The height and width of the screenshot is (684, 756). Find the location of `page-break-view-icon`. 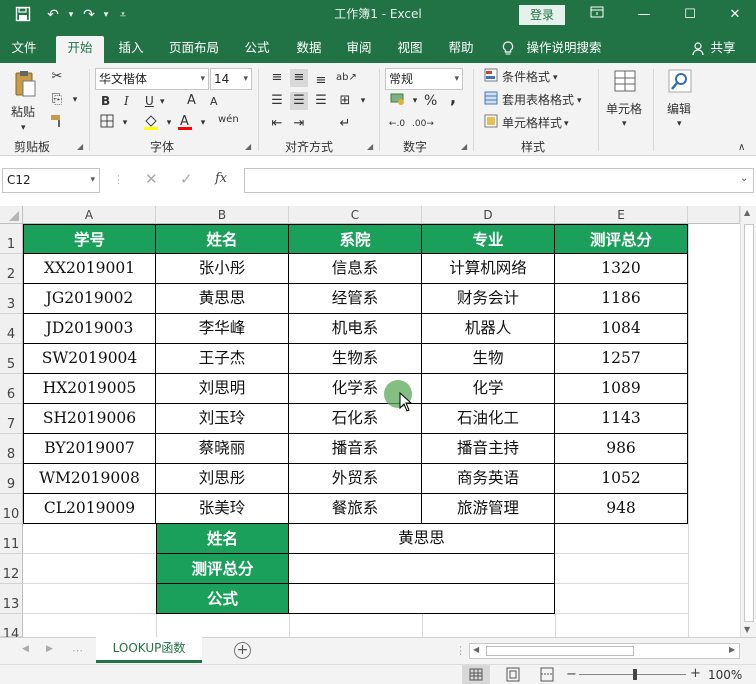

page-break-view-icon is located at coordinates (547, 674).